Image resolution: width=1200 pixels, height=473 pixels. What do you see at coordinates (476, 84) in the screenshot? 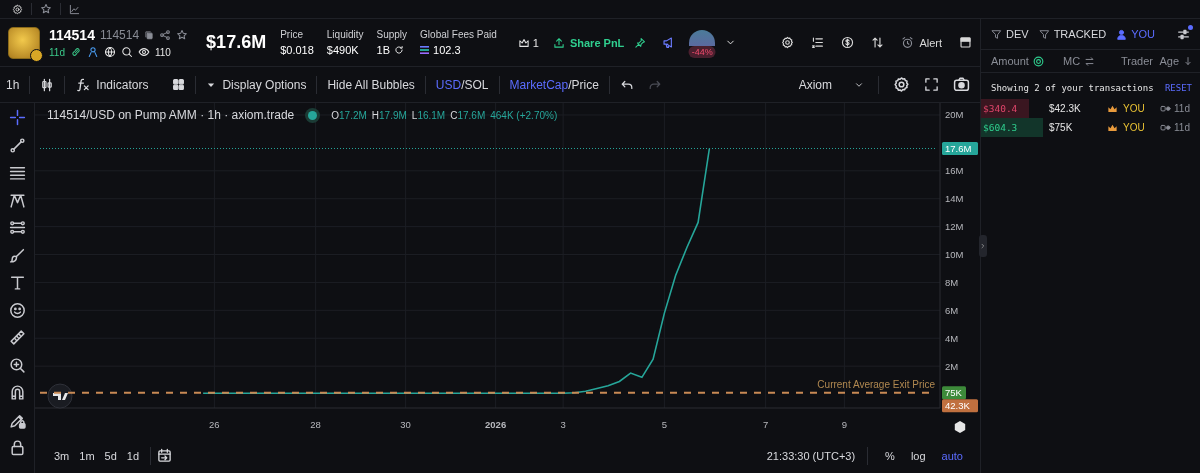
I see `currency-toggle: SOL` at bounding box center [476, 84].